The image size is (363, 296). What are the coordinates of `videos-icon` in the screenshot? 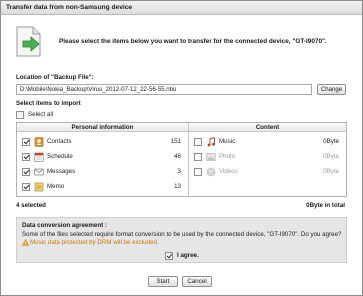 It's located at (211, 172).